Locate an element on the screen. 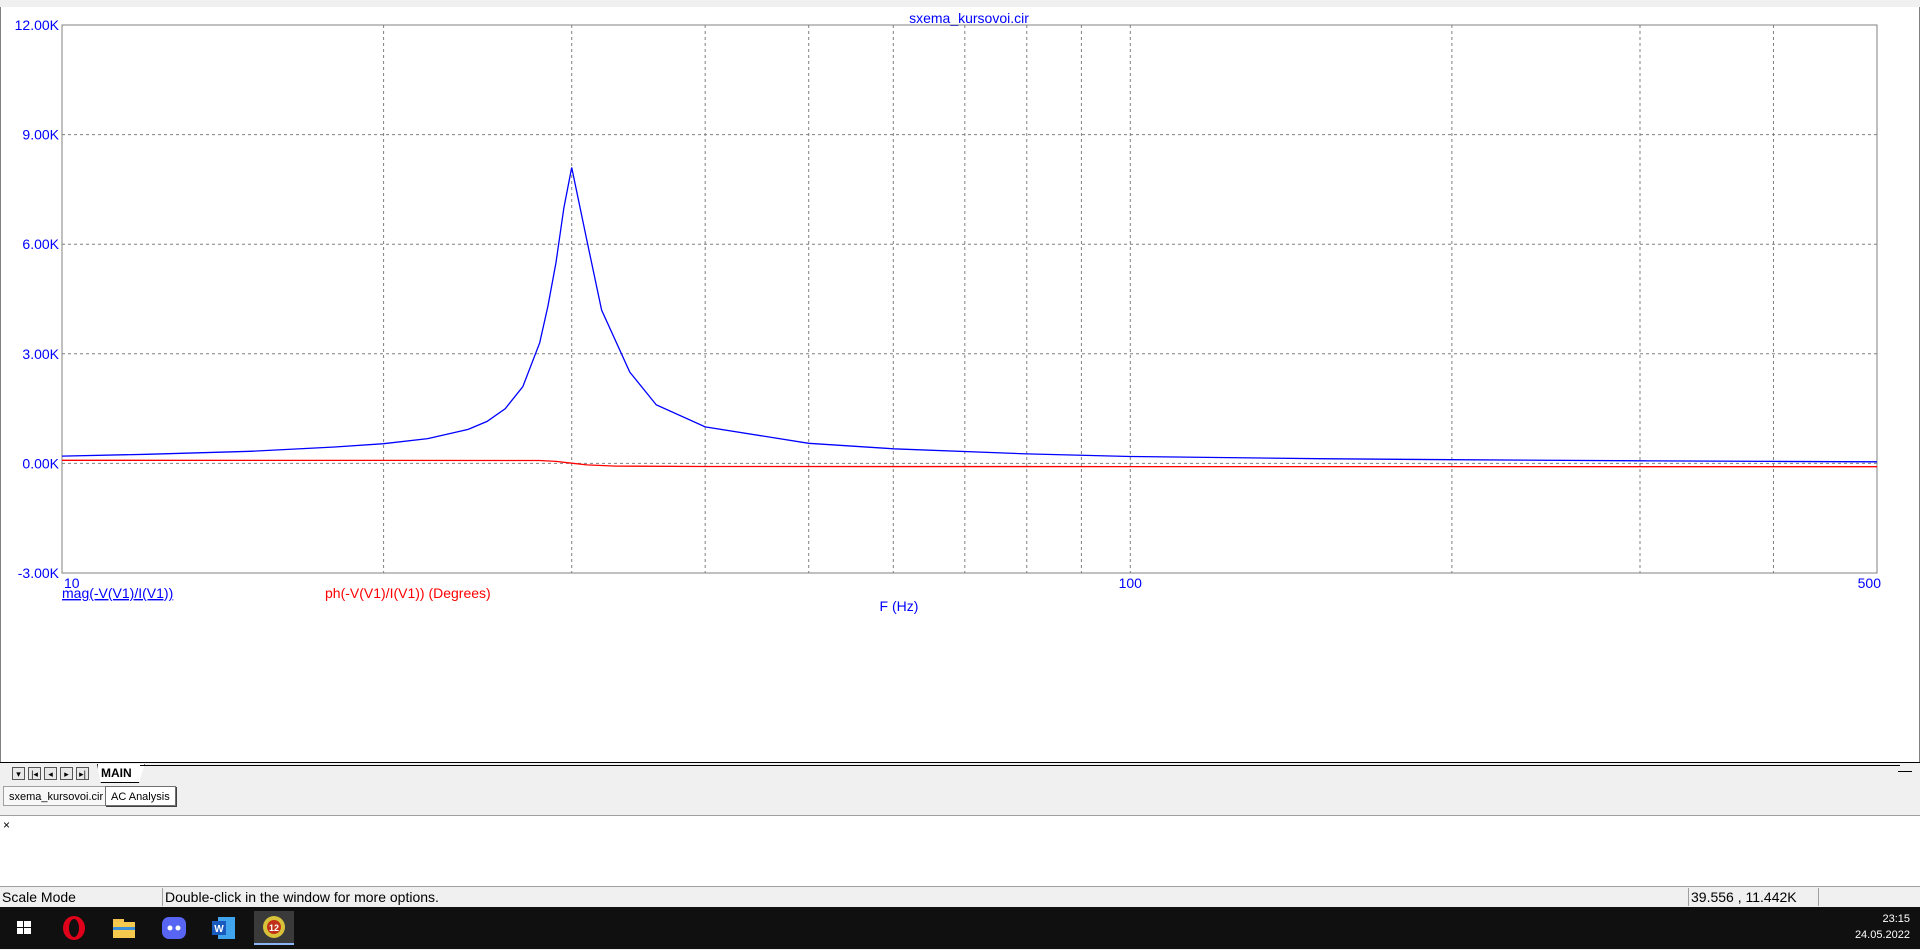 The width and height of the screenshot is (1920, 950). microcap-icon: 12 is located at coordinates (274, 928).